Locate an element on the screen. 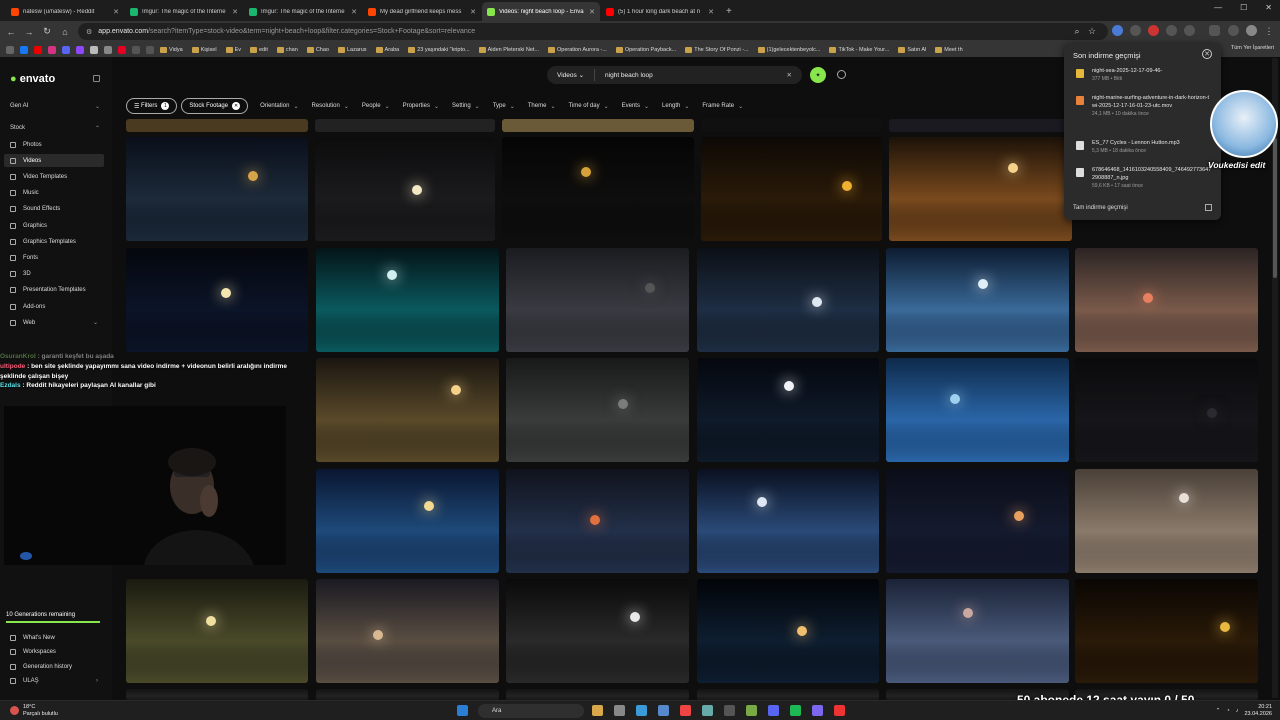 This screenshot has width=1280, height=720. filter-dropdown-setting: Setting is located at coordinates (466, 106).